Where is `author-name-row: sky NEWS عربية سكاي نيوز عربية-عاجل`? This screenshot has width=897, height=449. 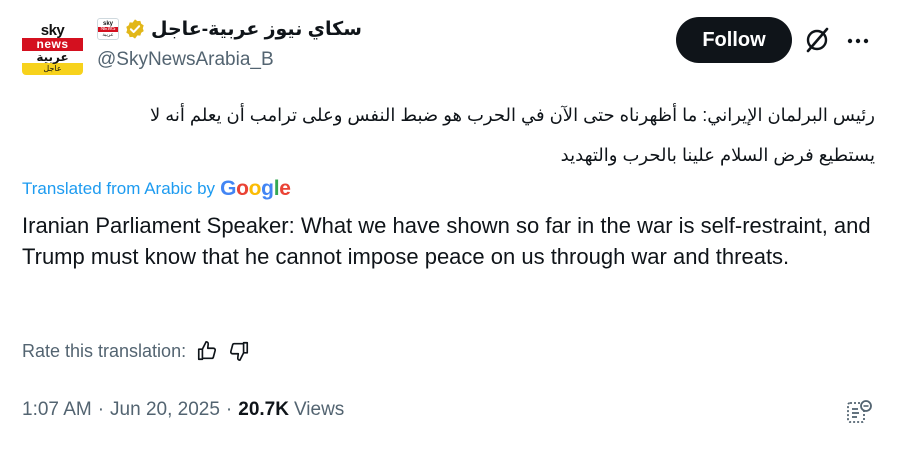
author-name-row: sky NEWS عربية سكاي نيوز عربية-عاجل is located at coordinates (229, 29).